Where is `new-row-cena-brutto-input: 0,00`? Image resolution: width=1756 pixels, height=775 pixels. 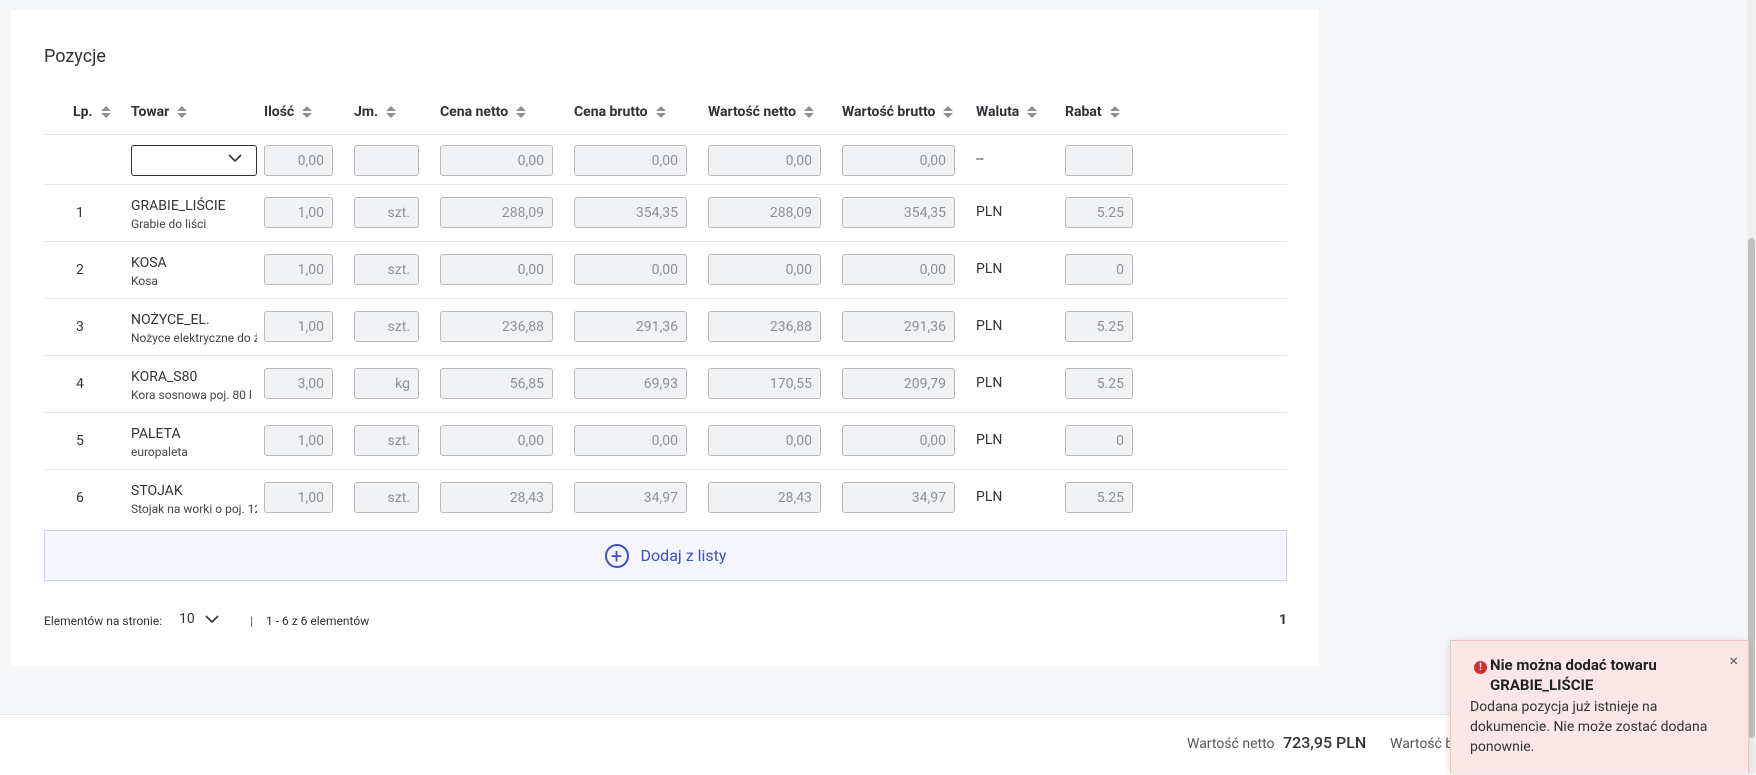 new-row-cena-brutto-input: 0,00 is located at coordinates (630, 160).